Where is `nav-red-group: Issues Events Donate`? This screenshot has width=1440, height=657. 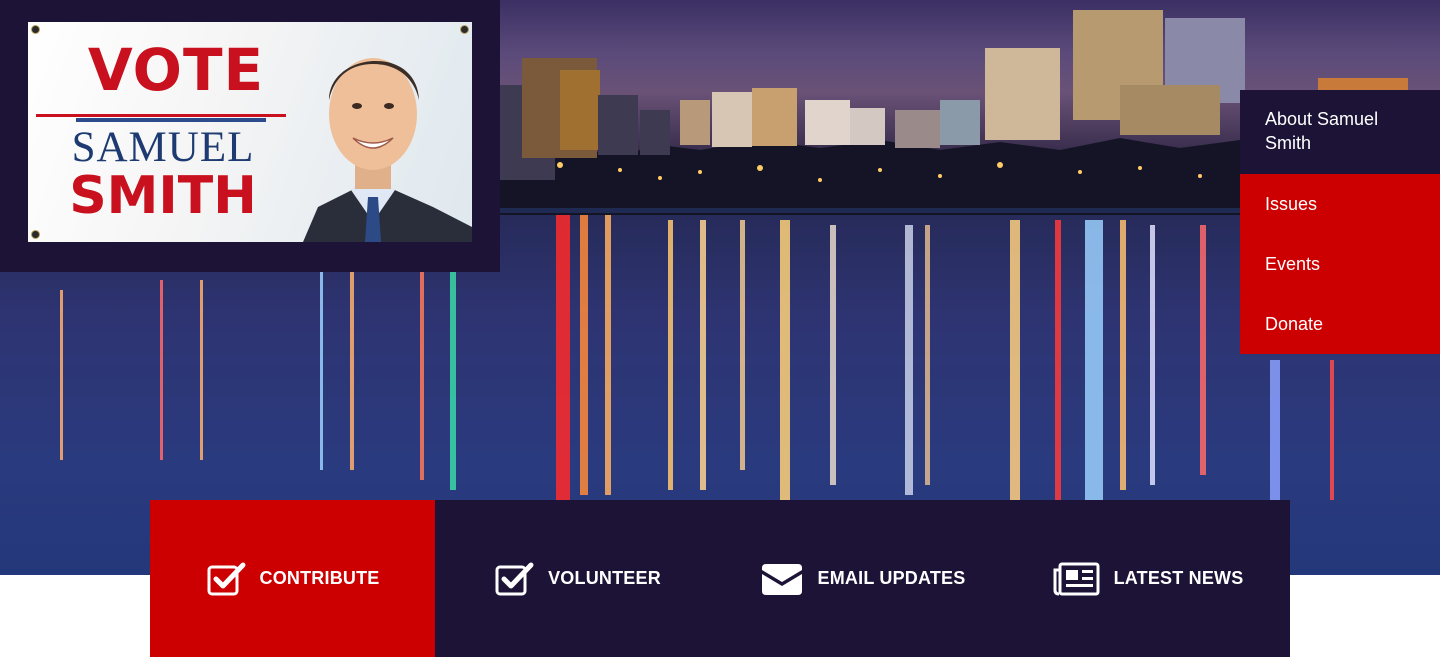 nav-red-group: Issues Events Donate is located at coordinates (1340, 264).